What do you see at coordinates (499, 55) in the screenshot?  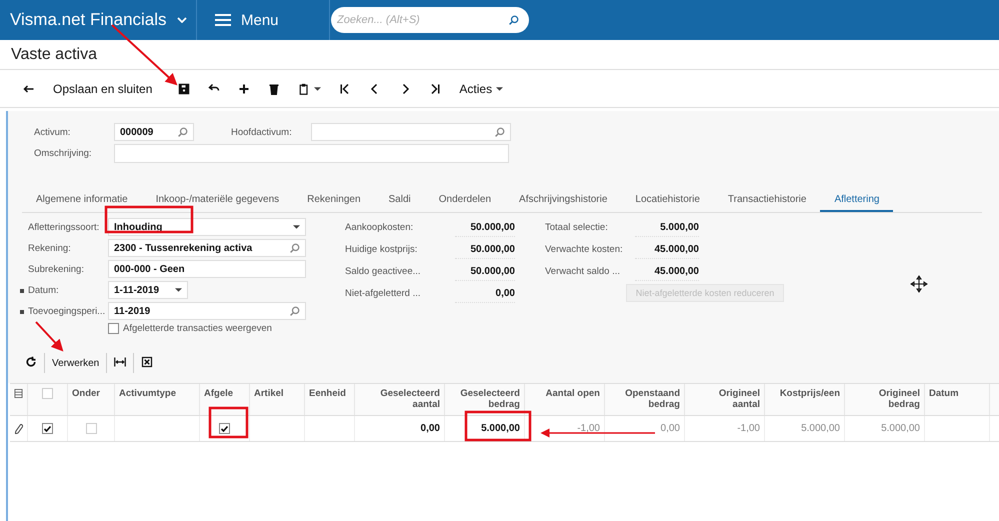 I see `page-title: Vaste activa` at bounding box center [499, 55].